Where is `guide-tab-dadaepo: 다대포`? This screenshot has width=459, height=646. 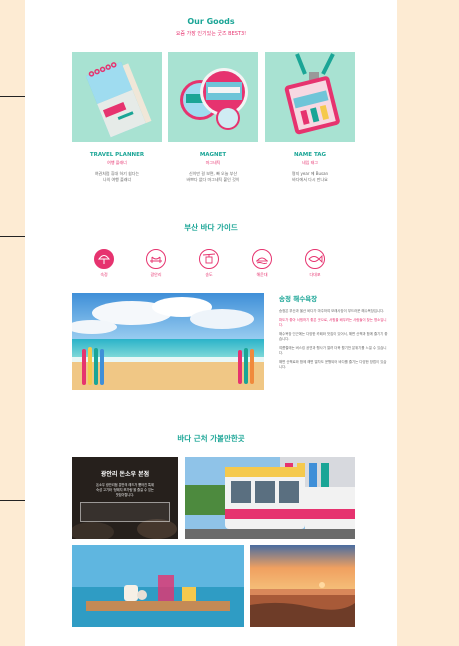
guide-tab-dadaepo: 다대포 is located at coordinates (315, 263).